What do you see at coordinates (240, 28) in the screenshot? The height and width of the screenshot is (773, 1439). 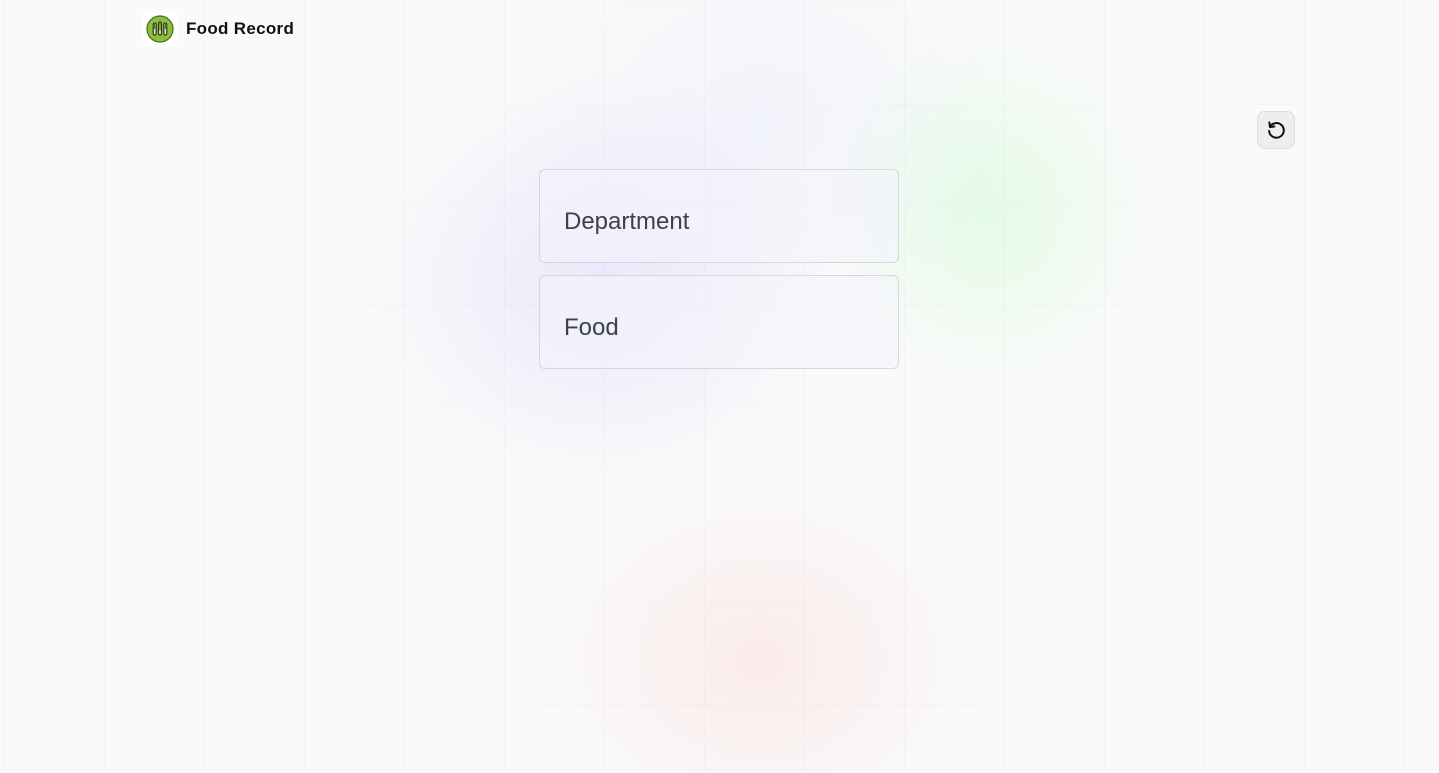 I see `app-title: Food Record` at bounding box center [240, 28].